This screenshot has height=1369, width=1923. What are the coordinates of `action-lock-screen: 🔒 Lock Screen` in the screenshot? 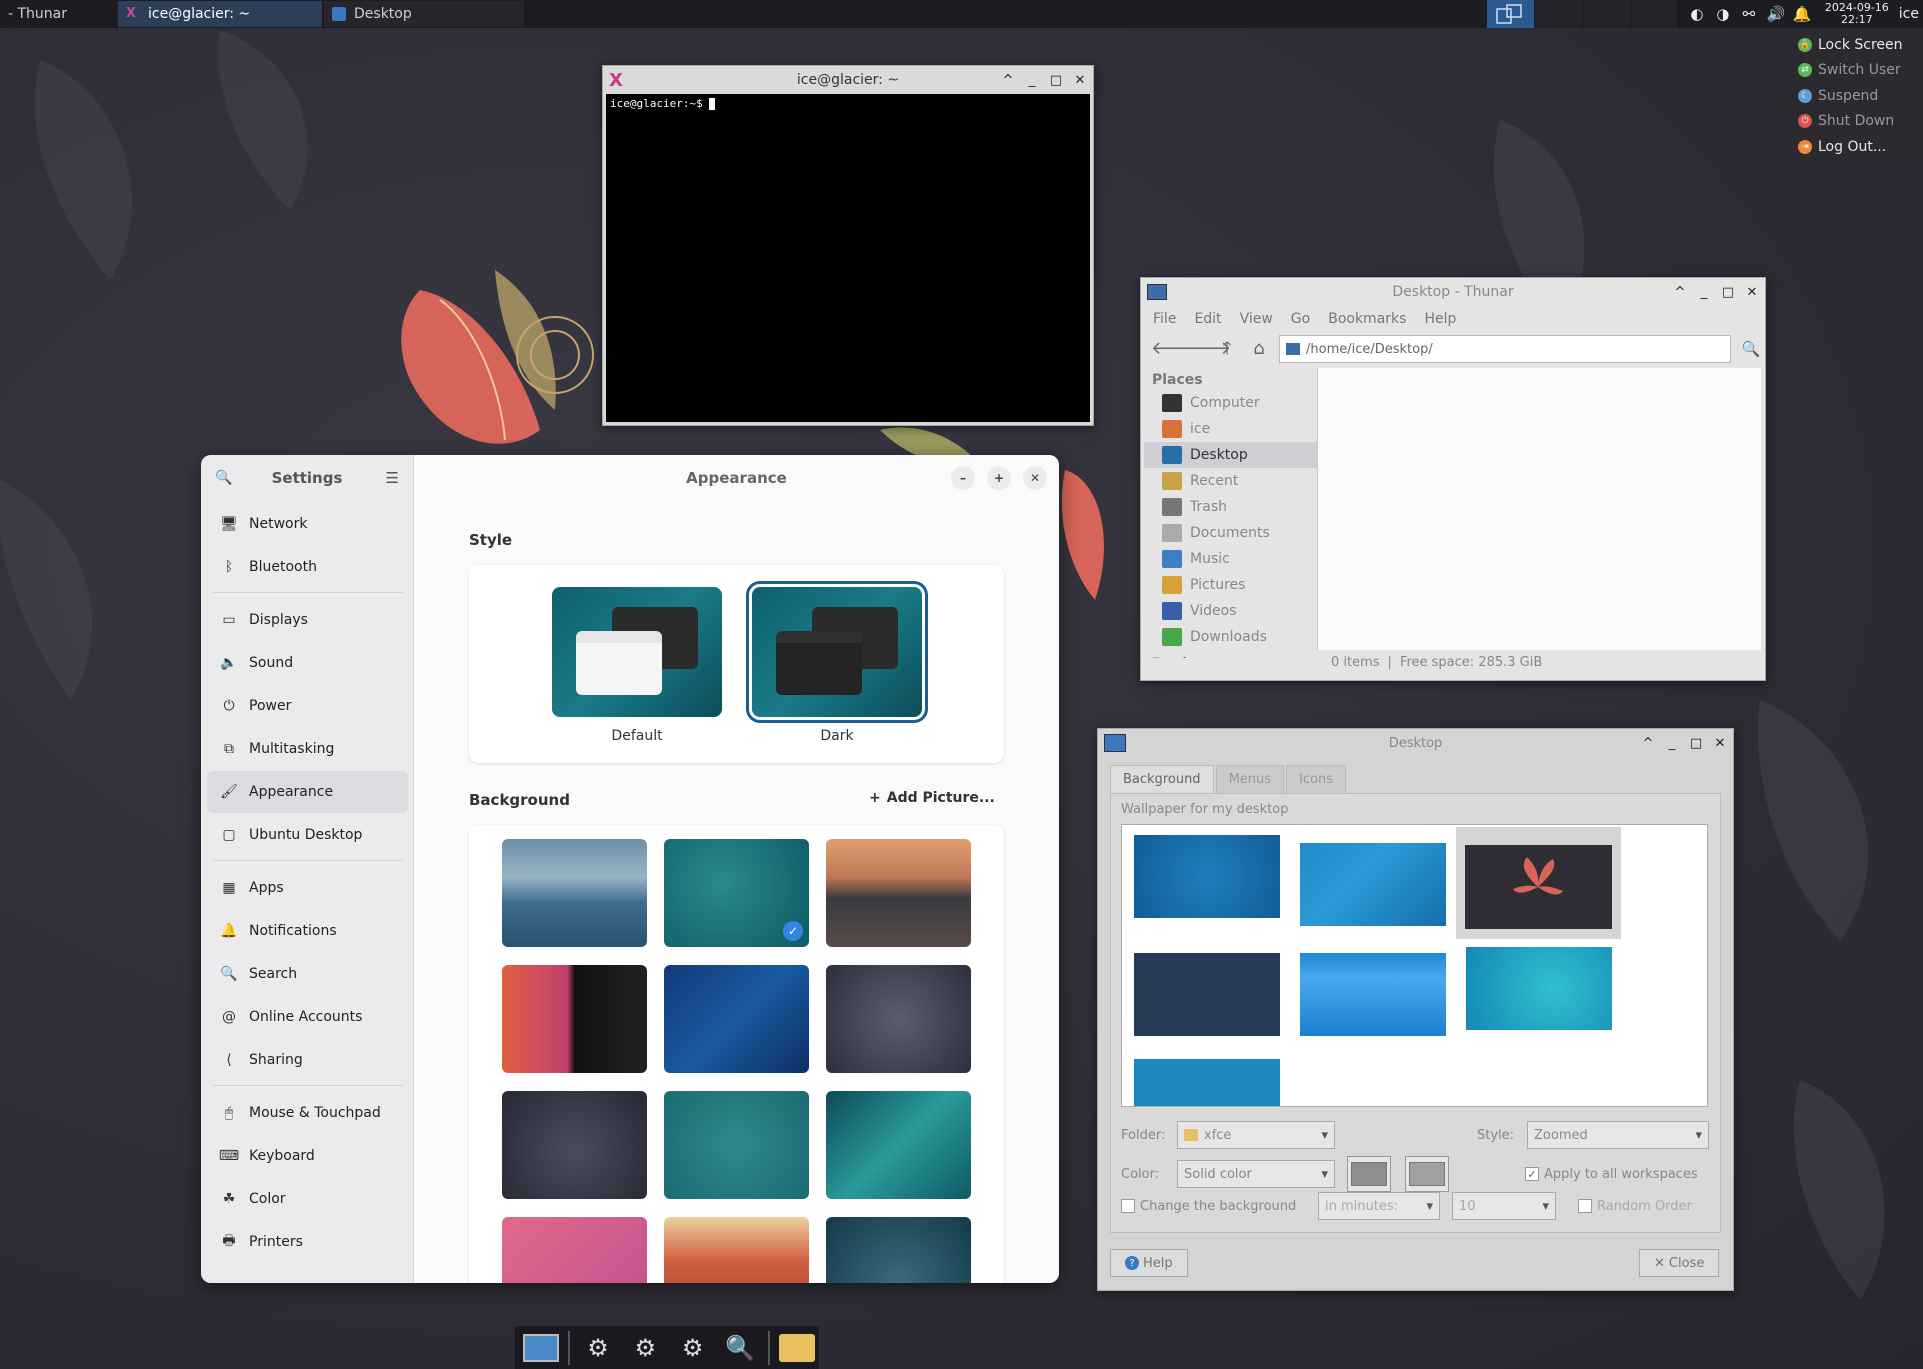 It's located at (1856, 45).